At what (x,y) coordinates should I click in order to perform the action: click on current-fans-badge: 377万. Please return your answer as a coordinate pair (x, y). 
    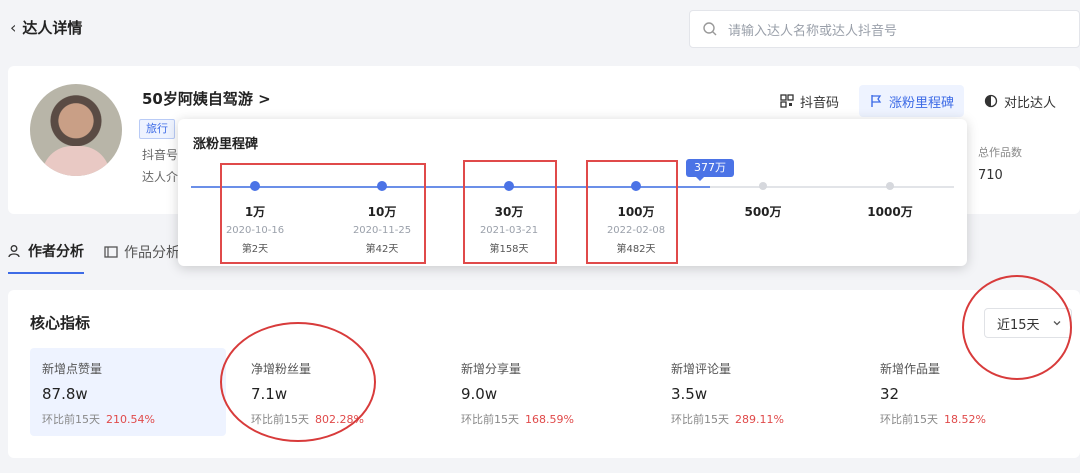
    Looking at the image, I should click on (710, 170).